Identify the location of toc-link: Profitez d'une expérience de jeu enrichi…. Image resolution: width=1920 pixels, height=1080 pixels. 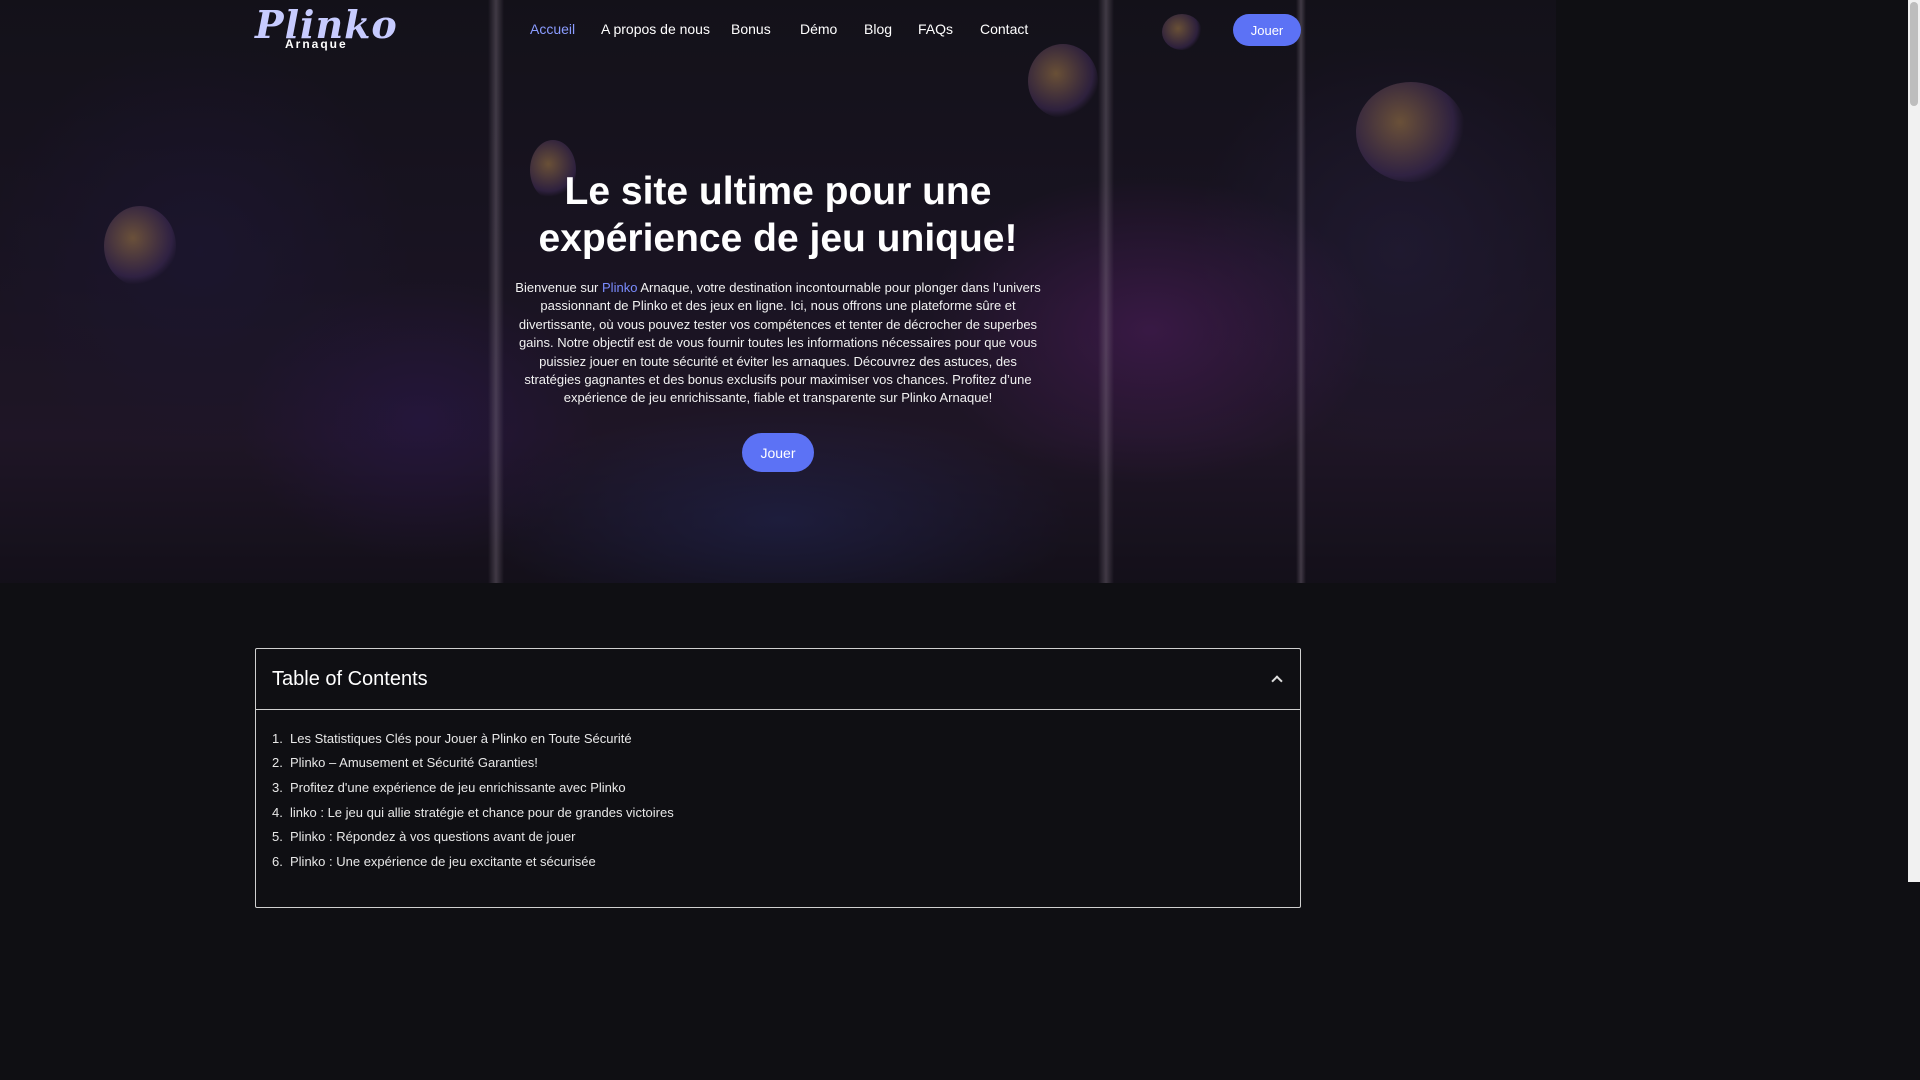
(458, 787).